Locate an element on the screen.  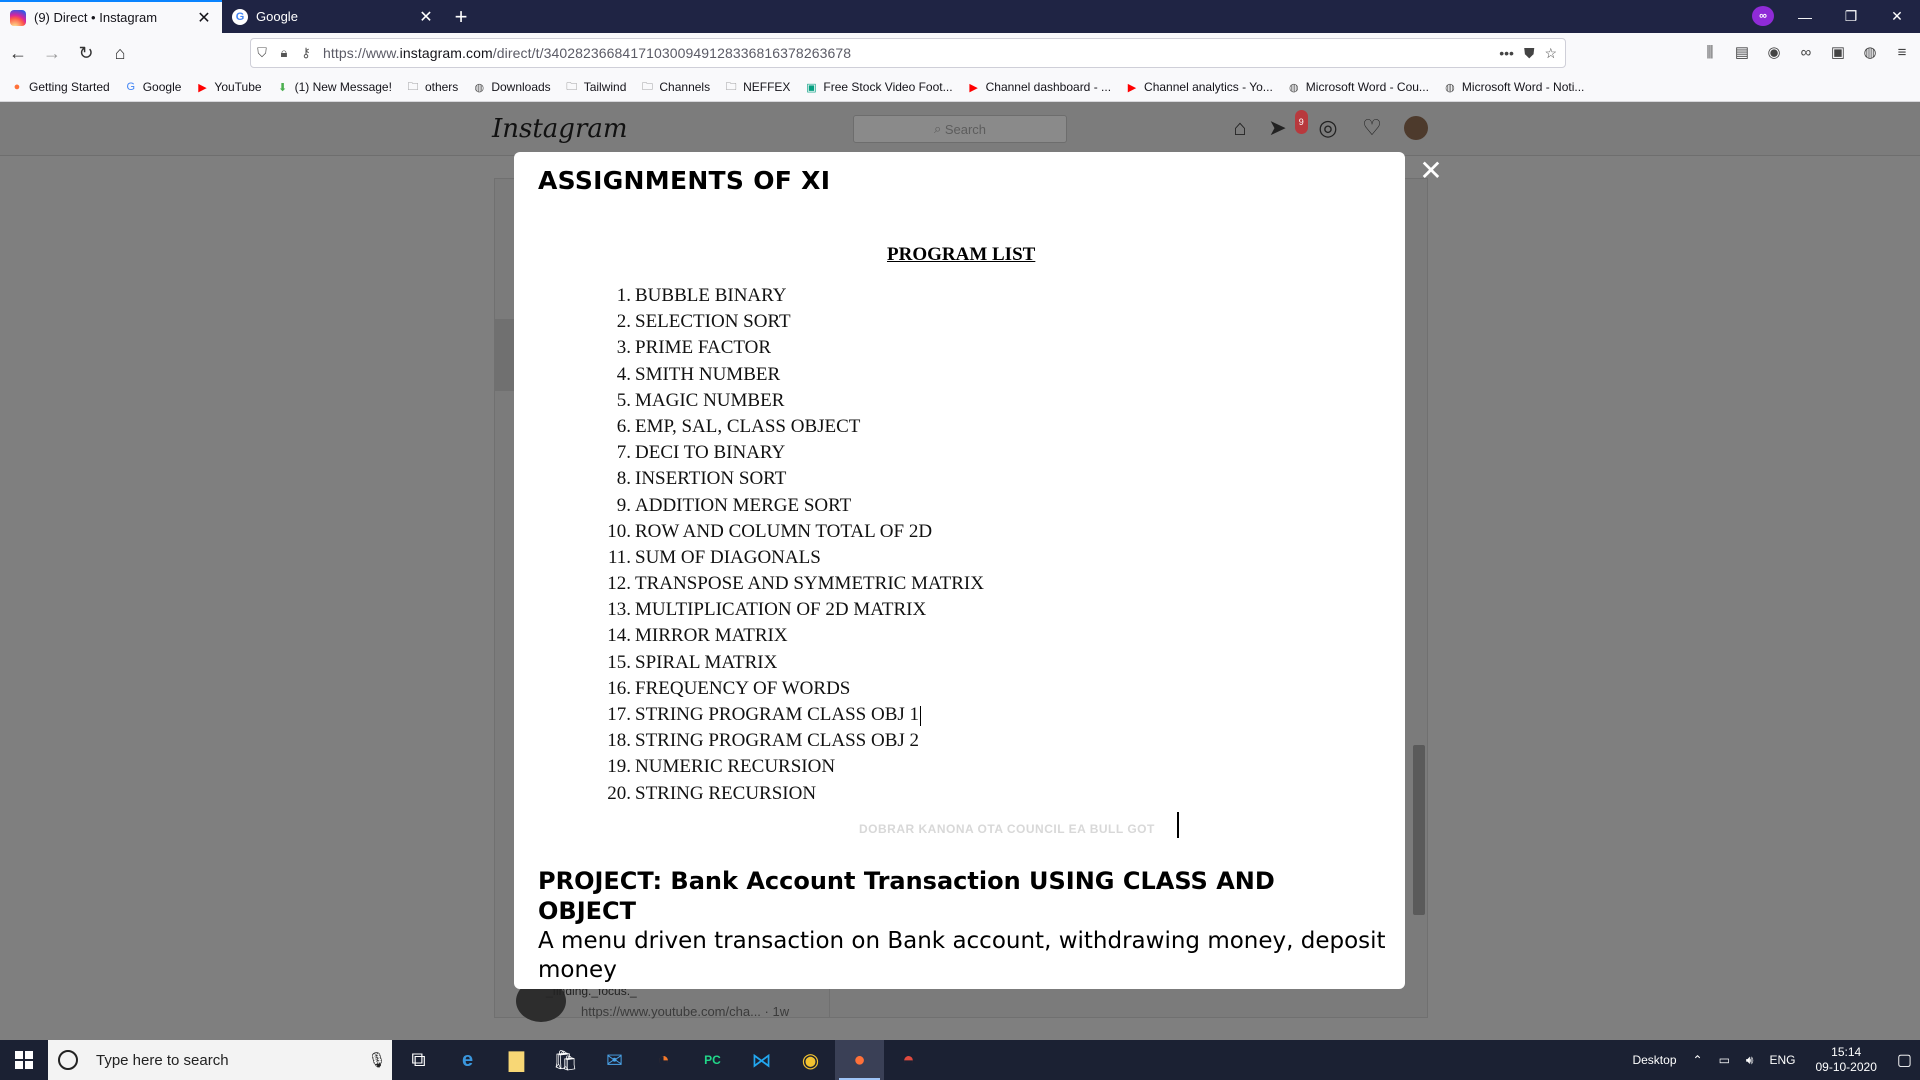
program-name: MIRROR MATRIX is located at coordinates (711, 636).